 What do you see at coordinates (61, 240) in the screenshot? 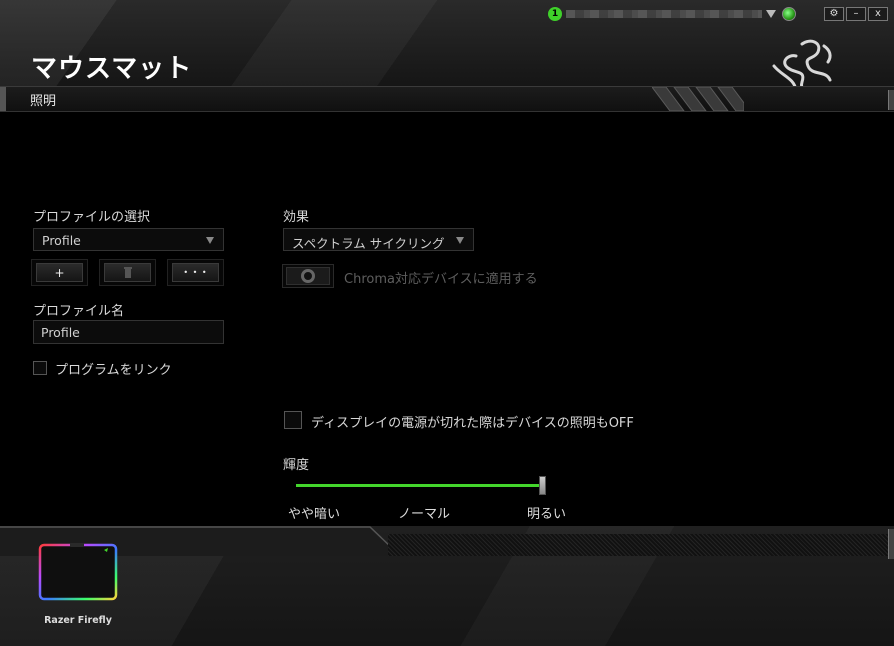
I see `profile-select-value: Profile` at bounding box center [61, 240].